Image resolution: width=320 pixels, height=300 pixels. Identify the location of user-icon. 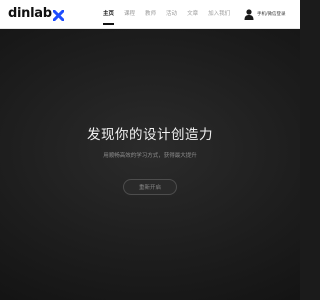
(249, 14).